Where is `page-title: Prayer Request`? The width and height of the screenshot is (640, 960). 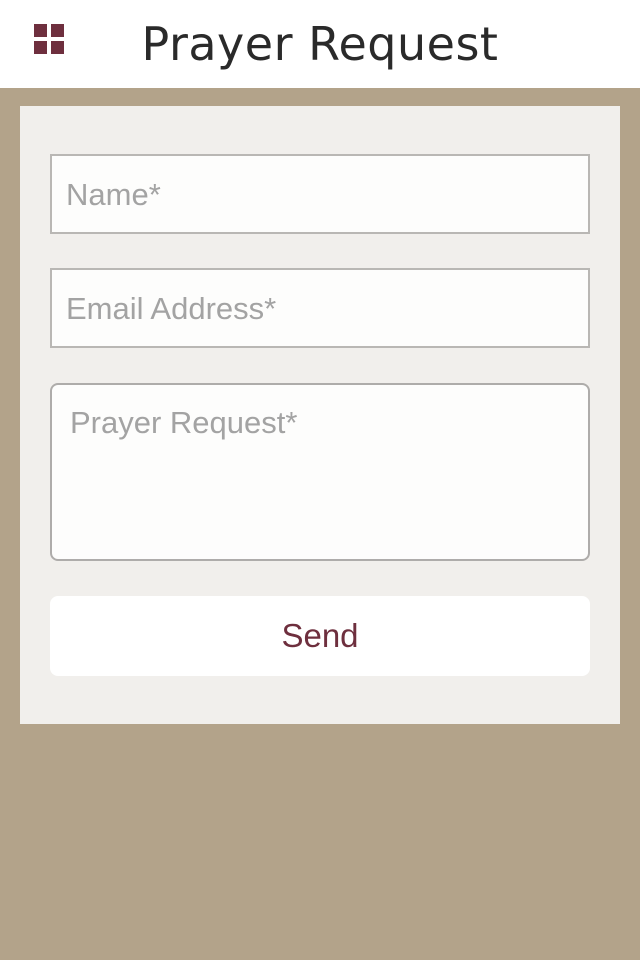
page-title: Prayer Request is located at coordinates (320, 44).